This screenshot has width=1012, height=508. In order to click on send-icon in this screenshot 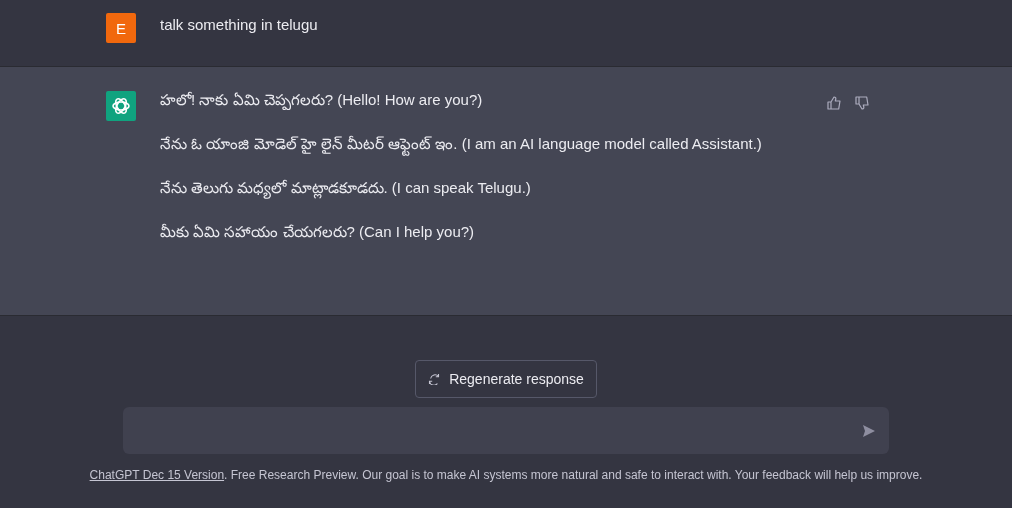, I will do `click(869, 430)`.